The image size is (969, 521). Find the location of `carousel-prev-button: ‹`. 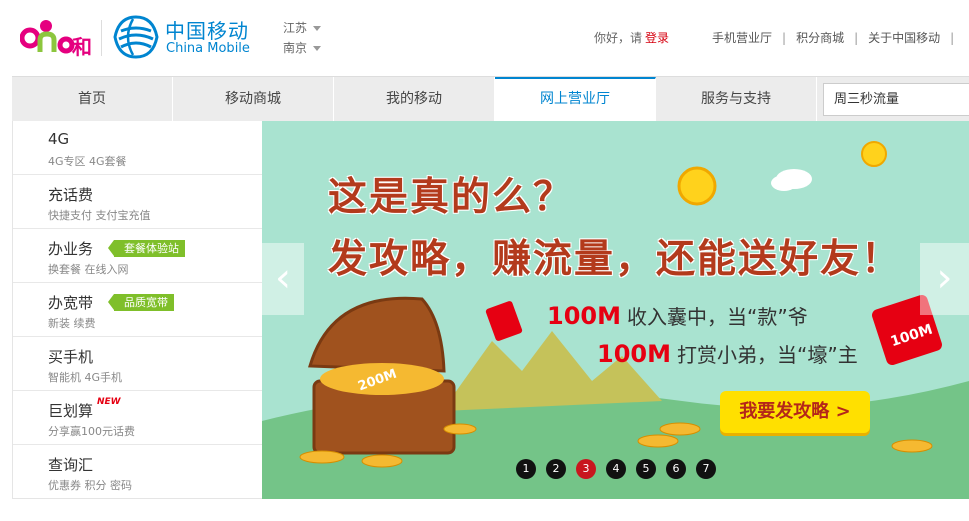

carousel-prev-button: ‹ is located at coordinates (283, 279).